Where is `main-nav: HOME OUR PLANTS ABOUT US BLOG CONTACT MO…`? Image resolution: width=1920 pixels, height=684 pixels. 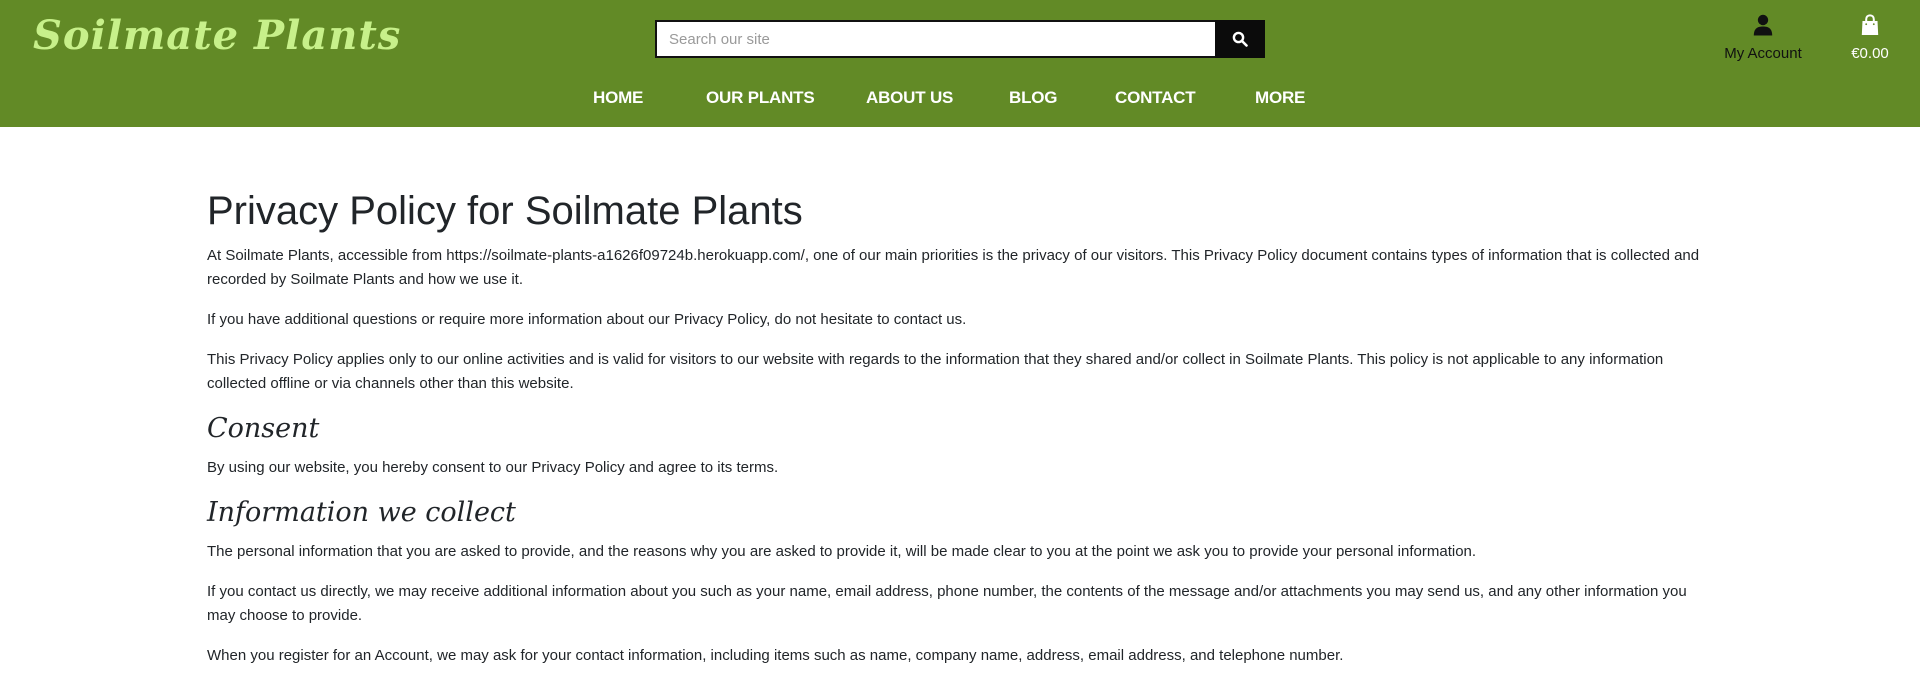 main-nav: HOME OUR PLANTS ABOUT US BLOG CONTACT MO… is located at coordinates (960, 99).